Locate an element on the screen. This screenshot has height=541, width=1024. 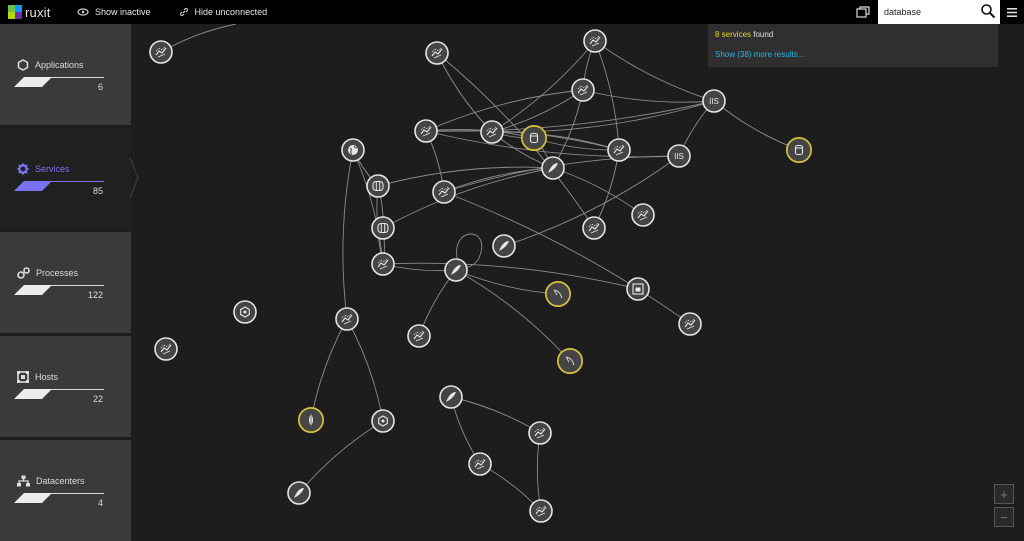
search-input is located at coordinates (928, 12).